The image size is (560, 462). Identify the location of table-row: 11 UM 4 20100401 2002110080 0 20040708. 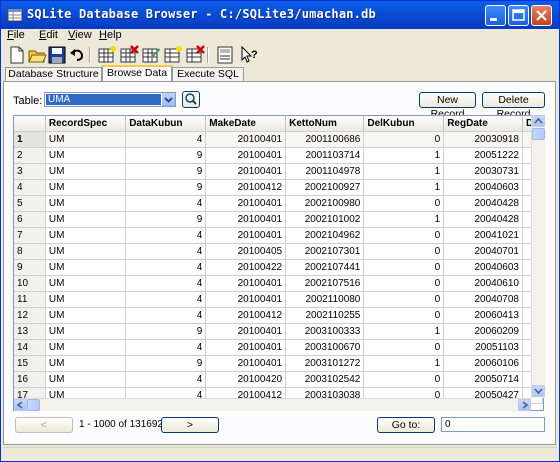
(278, 299).